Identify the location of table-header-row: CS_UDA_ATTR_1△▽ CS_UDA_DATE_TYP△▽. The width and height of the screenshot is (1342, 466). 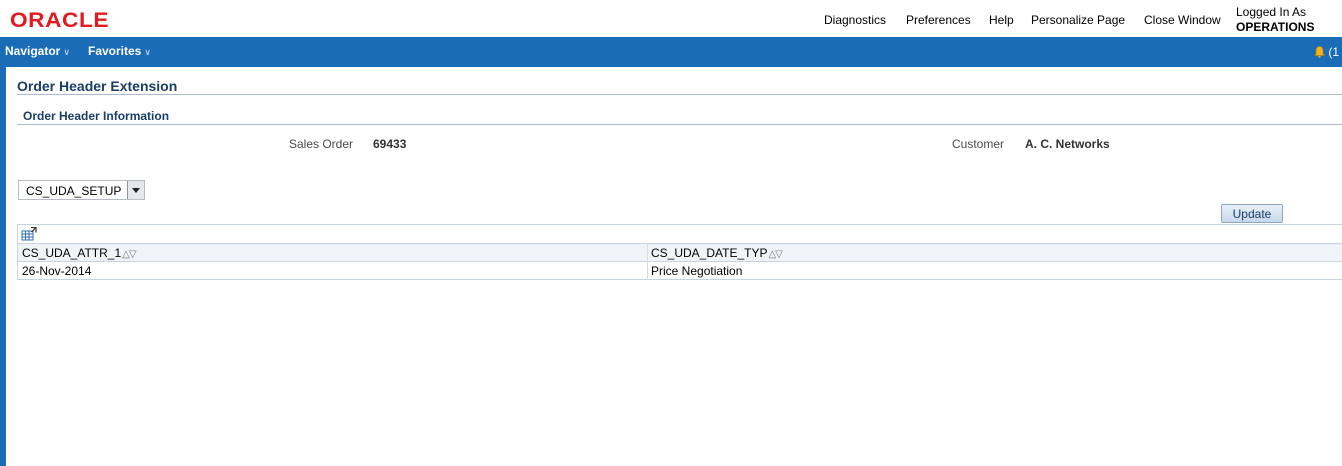
(680, 252).